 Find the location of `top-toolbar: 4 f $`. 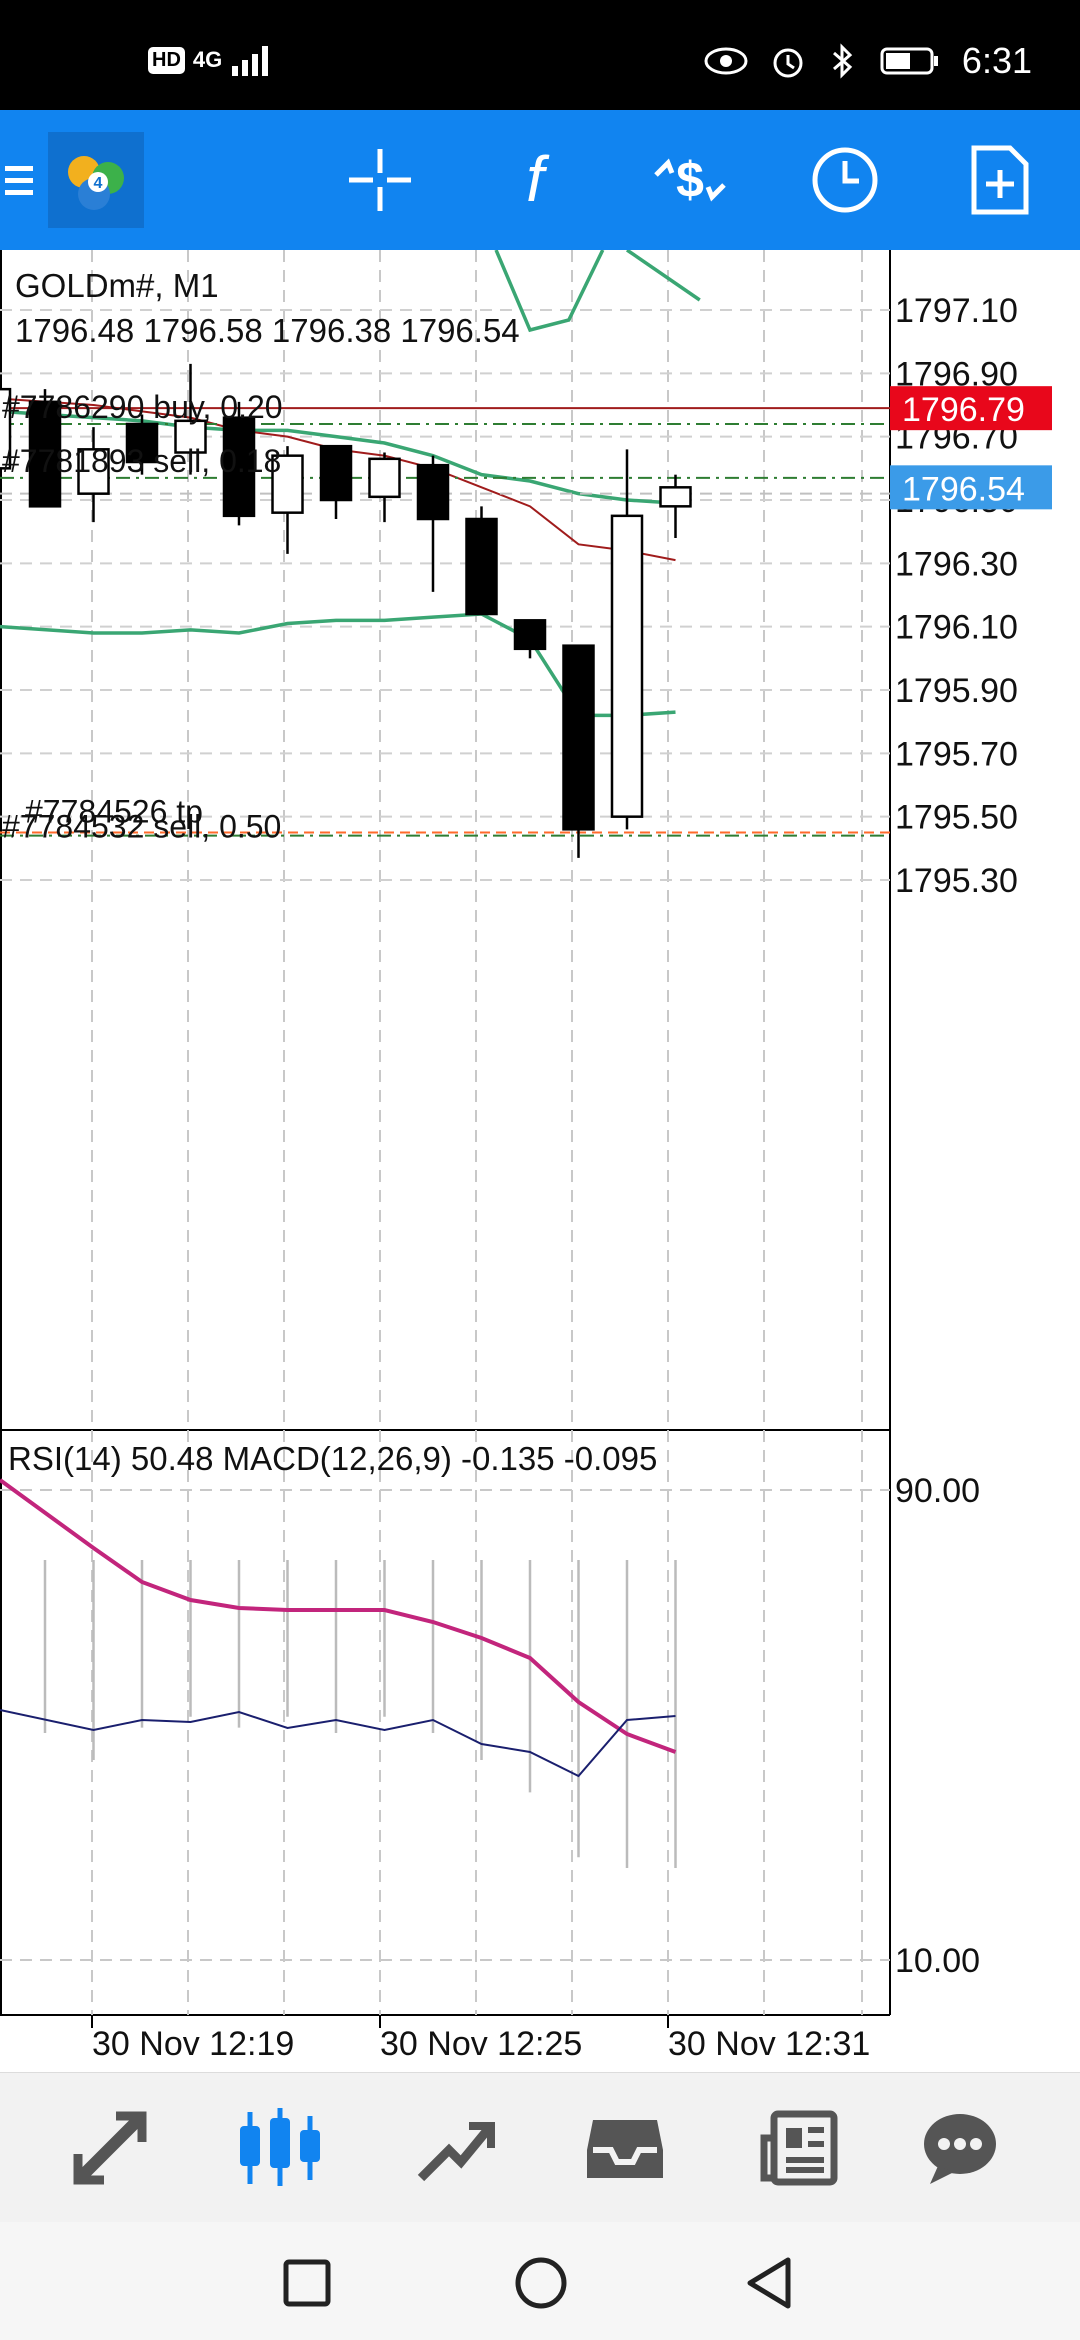

top-toolbar: 4 f $ is located at coordinates (540, 180).